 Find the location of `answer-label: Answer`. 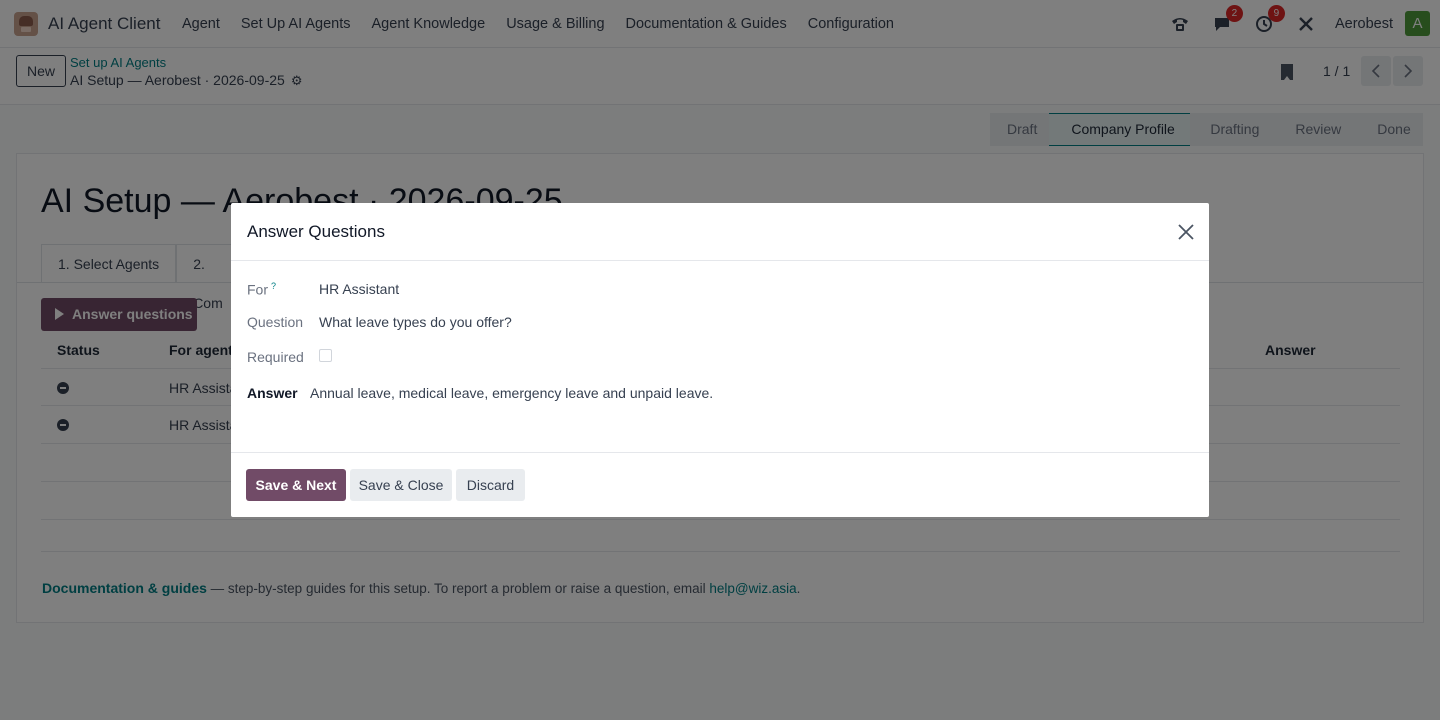

answer-label: Answer is located at coordinates (272, 393).